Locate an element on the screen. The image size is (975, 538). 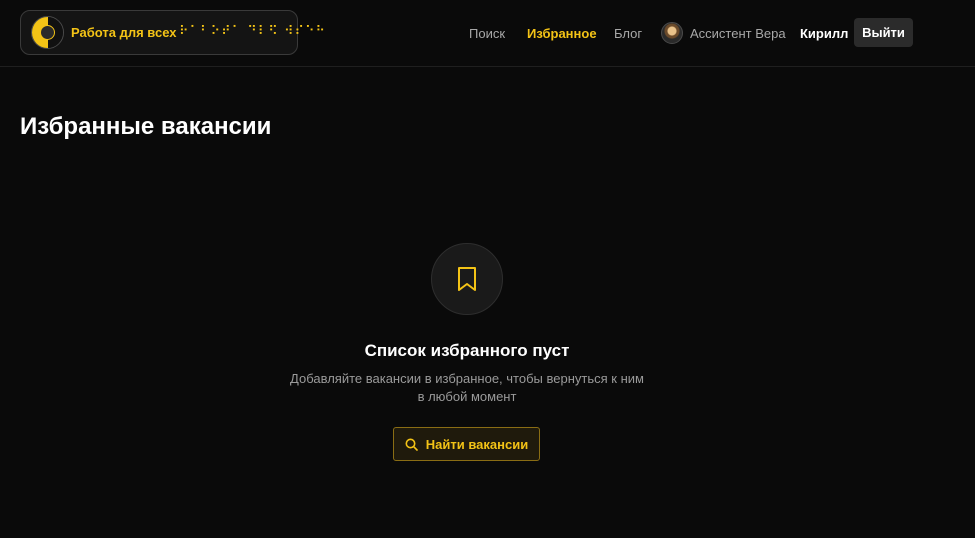
empty-state-title: Список избранного пуст is located at coordinates (467, 350).